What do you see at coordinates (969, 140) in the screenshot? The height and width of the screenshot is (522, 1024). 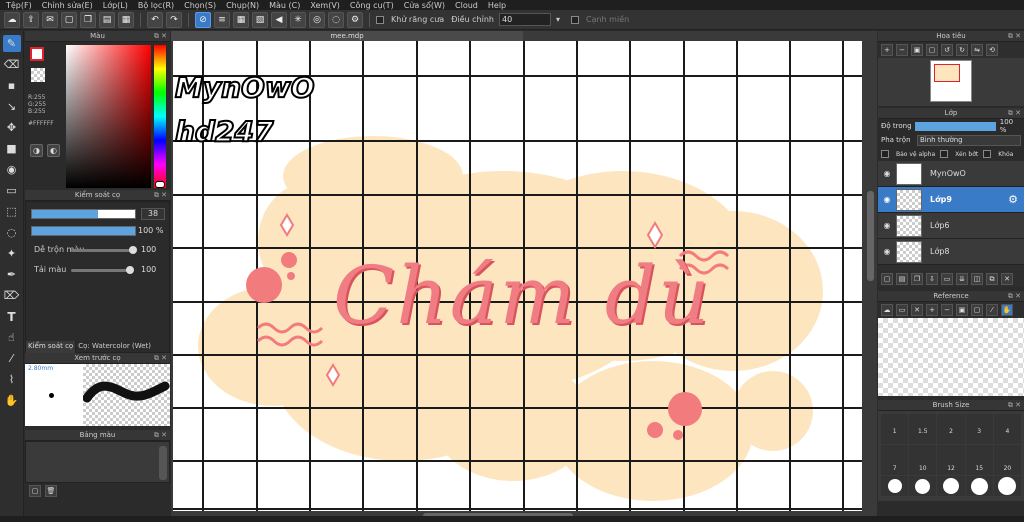 I see `layer-blend-select: Bình thường` at bounding box center [969, 140].